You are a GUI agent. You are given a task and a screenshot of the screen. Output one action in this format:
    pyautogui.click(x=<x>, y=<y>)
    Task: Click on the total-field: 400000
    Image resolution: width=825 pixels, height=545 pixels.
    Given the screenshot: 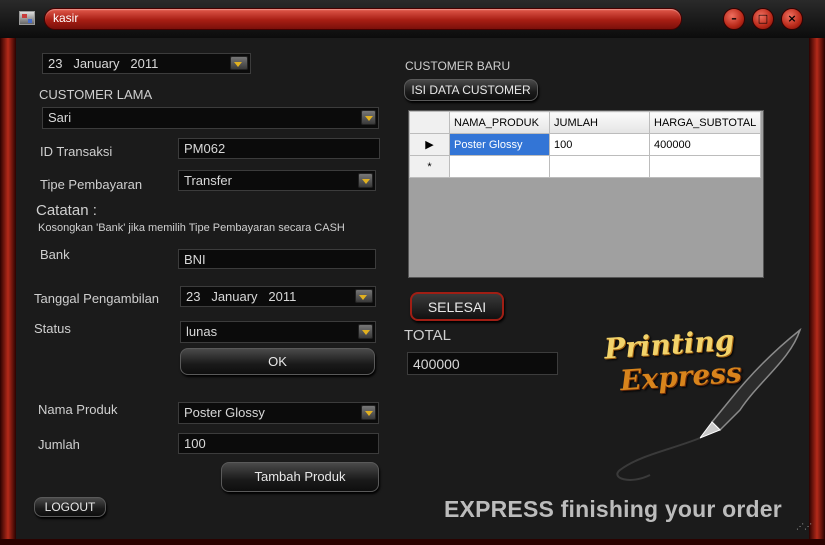 What is the action you would take?
    pyautogui.click(x=482, y=363)
    